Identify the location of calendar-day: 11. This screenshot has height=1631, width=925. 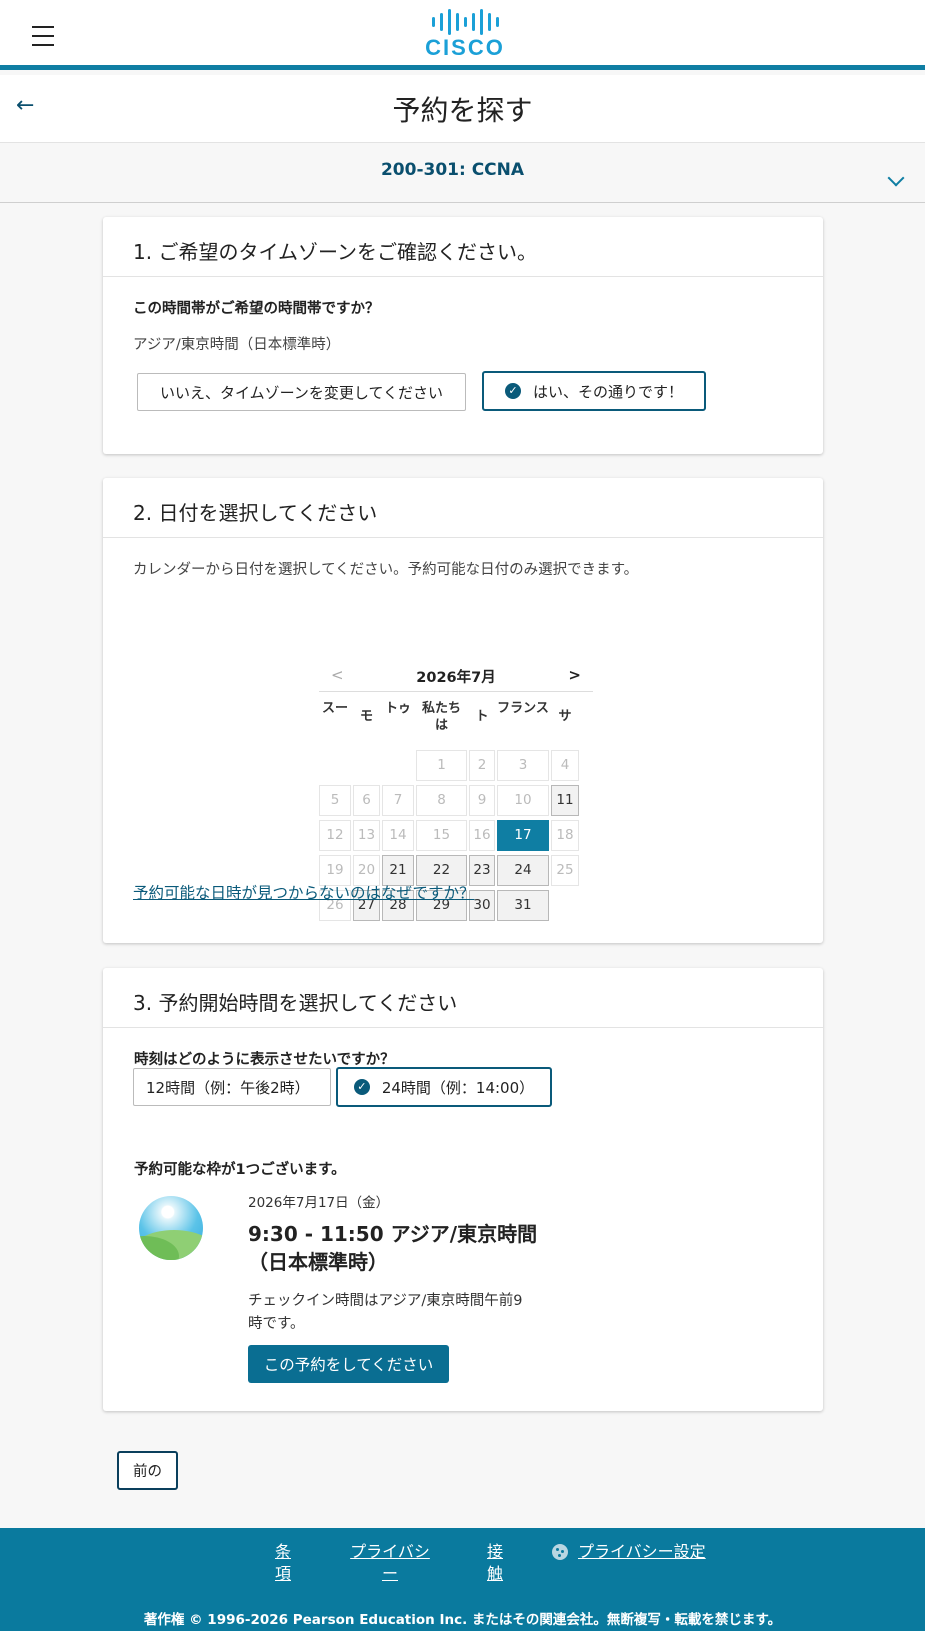
(565, 800).